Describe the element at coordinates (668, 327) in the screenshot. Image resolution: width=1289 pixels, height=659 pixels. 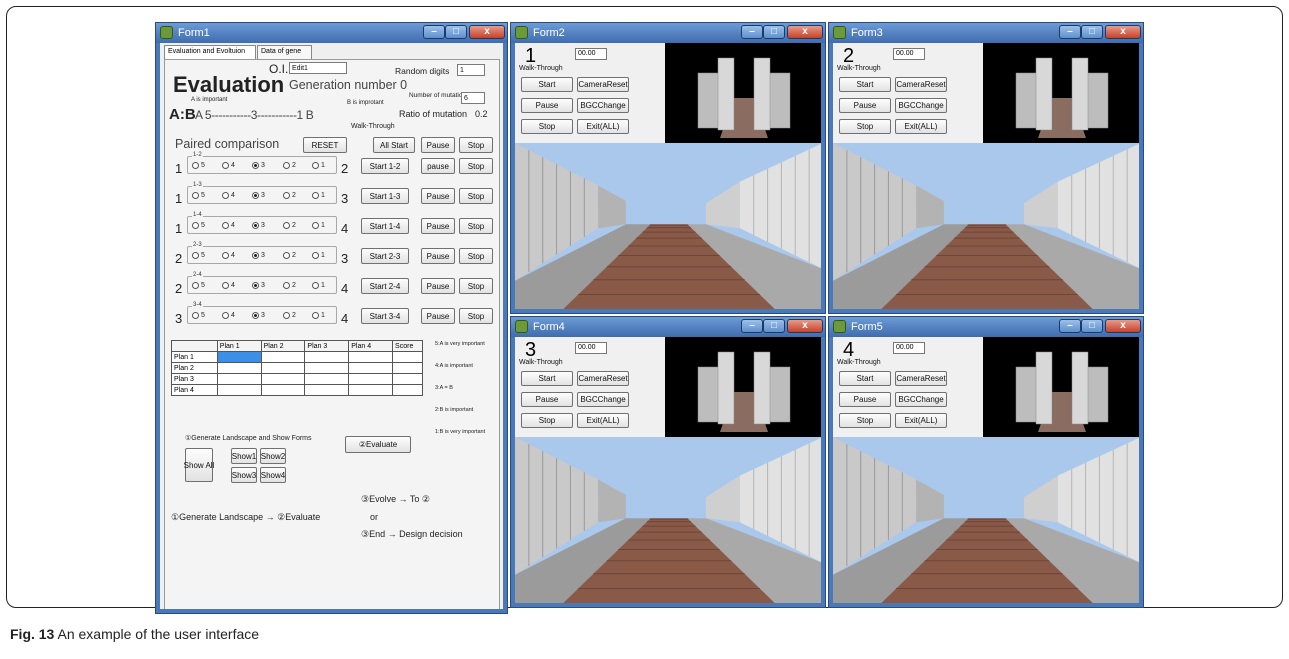
I see `walk-titlebar: Form4 – □ x` at that location.